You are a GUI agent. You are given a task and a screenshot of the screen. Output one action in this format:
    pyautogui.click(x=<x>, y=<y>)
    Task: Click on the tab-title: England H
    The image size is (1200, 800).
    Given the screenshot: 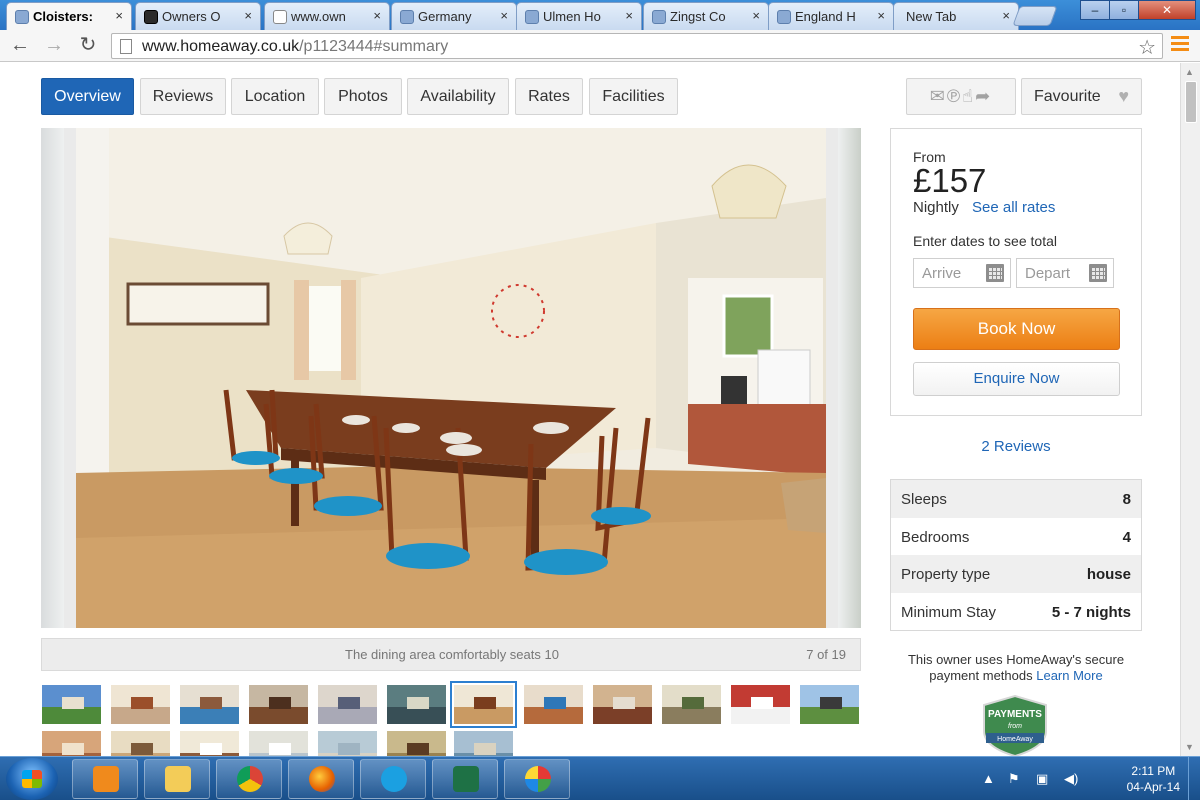 What is the action you would take?
    pyautogui.click(x=825, y=16)
    